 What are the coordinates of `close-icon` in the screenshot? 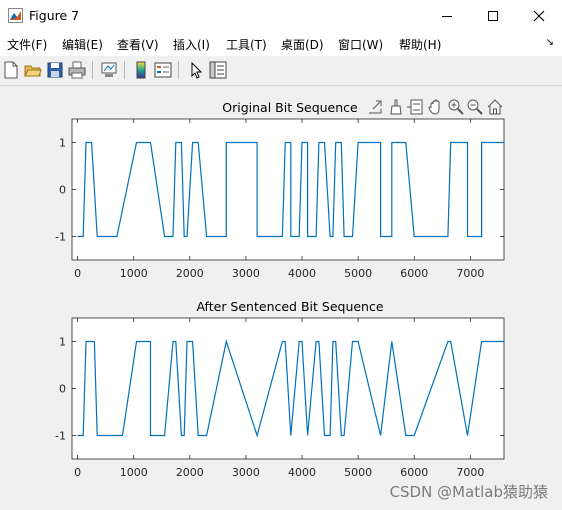 It's located at (539, 15).